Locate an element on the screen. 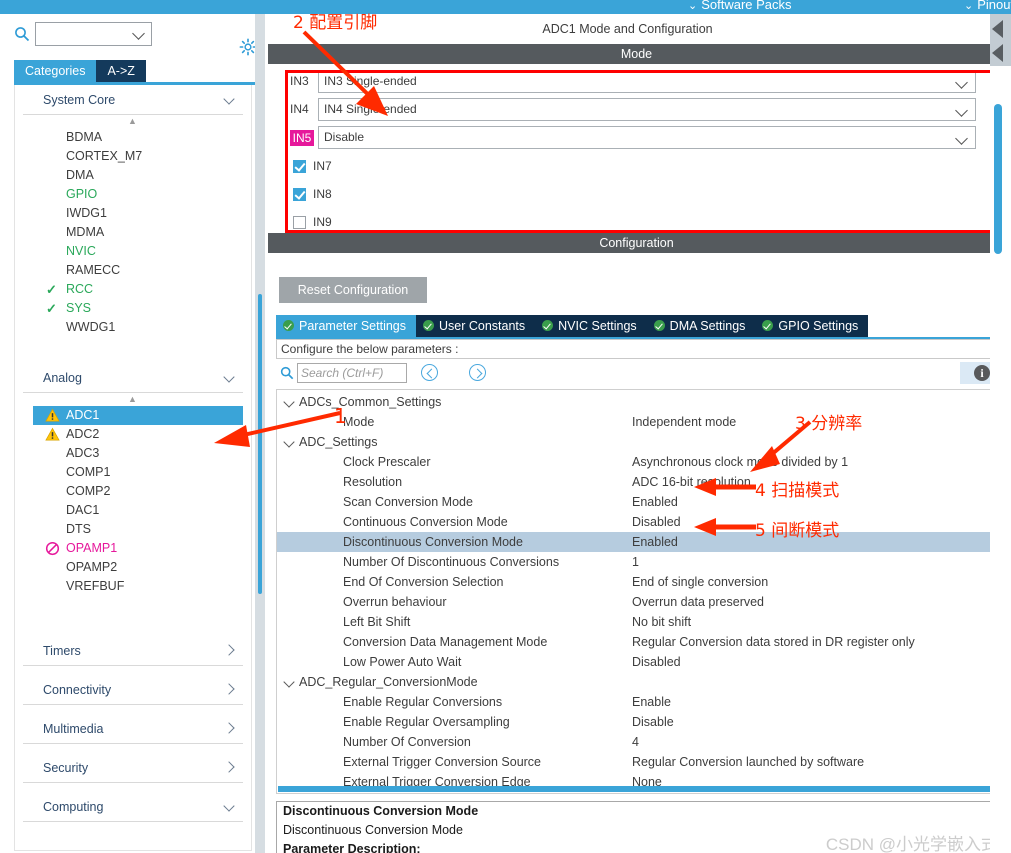 The width and height of the screenshot is (1011, 853). nav-pinout: ⌄ Pinout is located at coordinates (987, 6).